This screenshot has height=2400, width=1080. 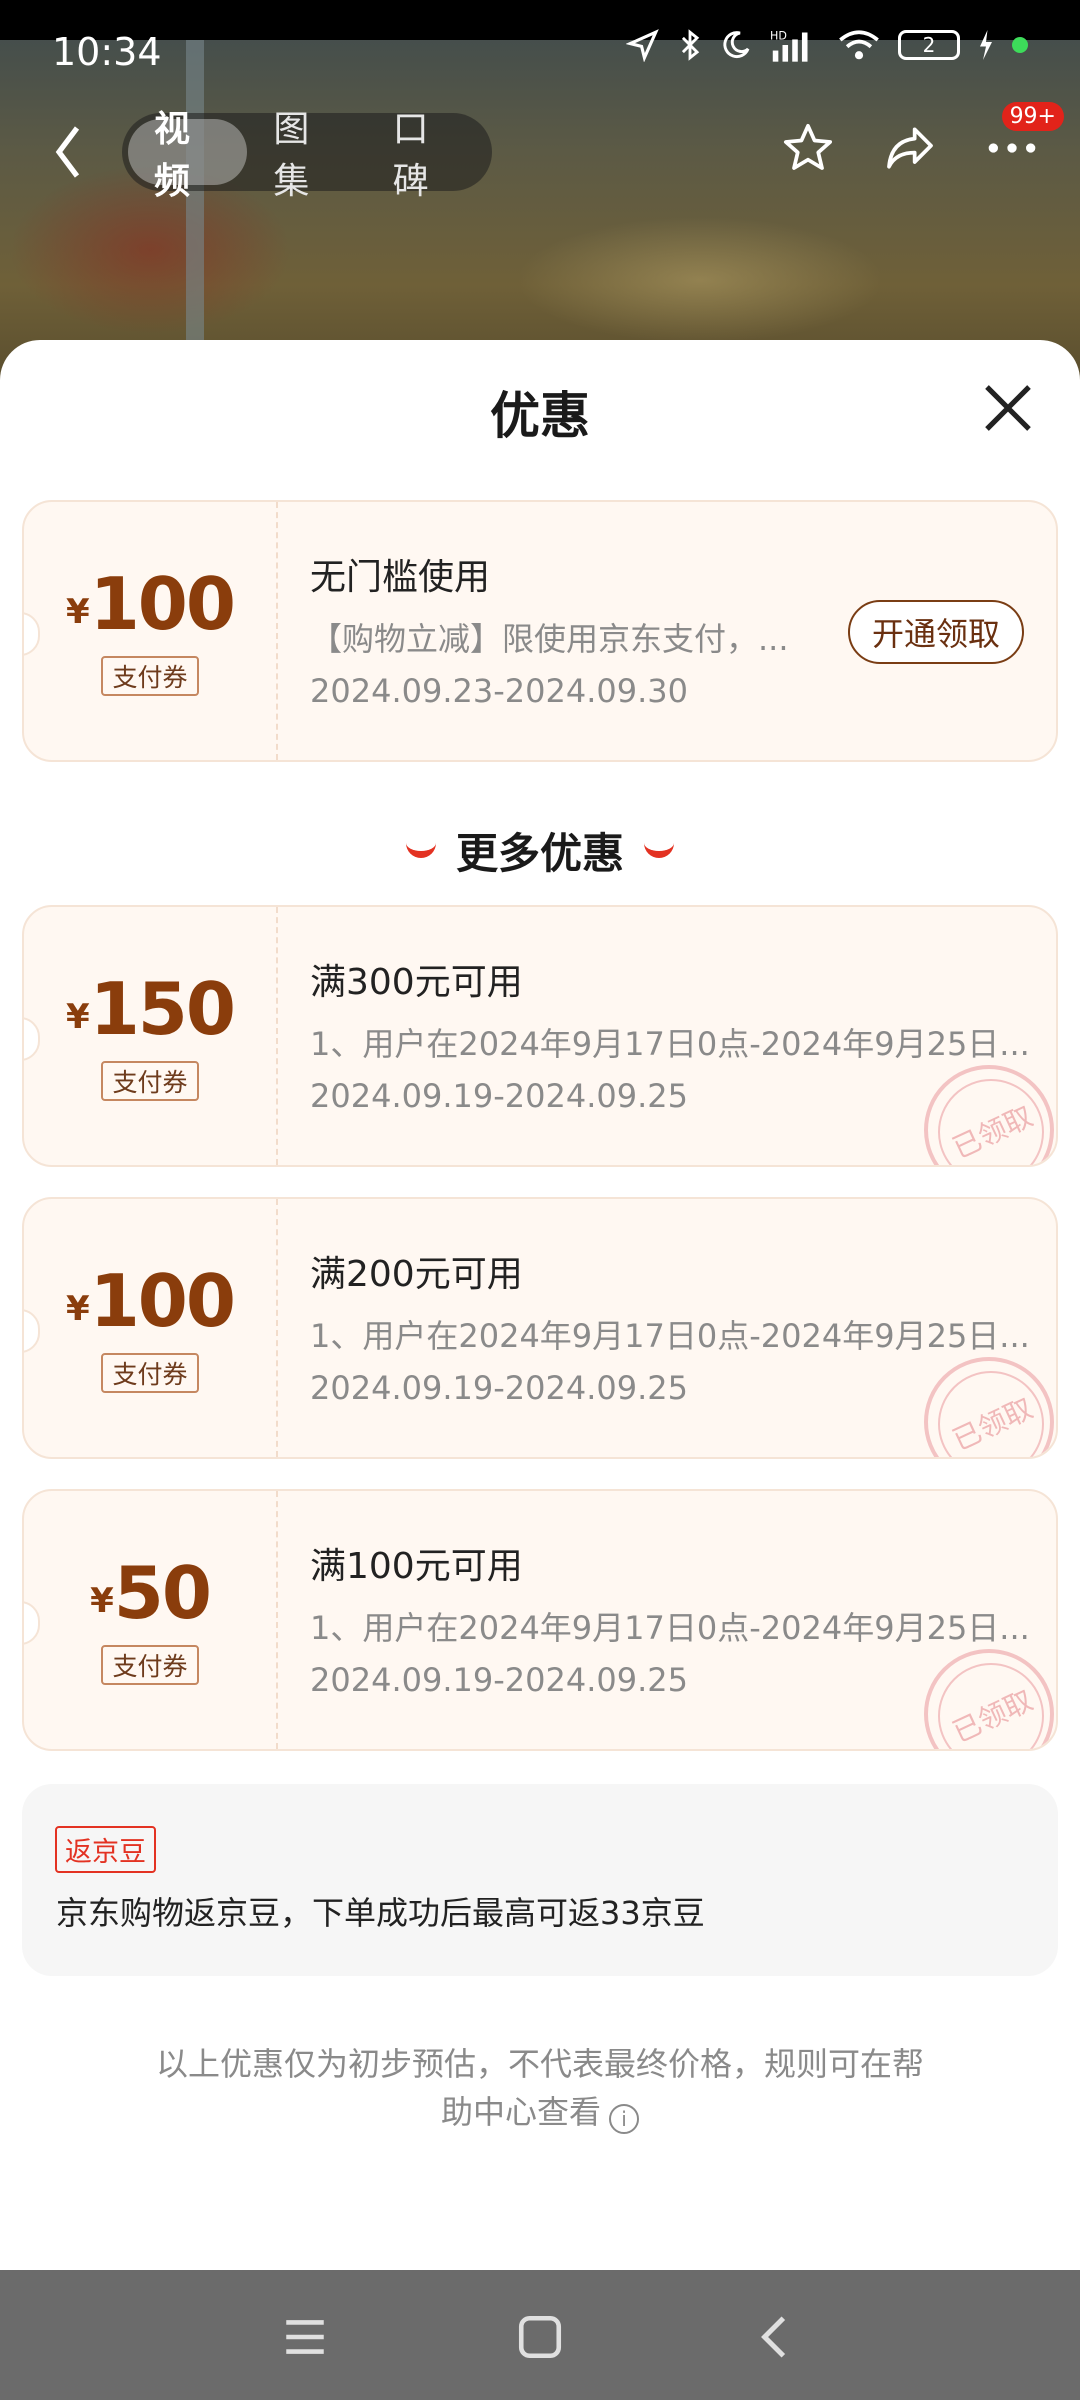 I want to click on sheet-title: 优惠, so click(x=540, y=416).